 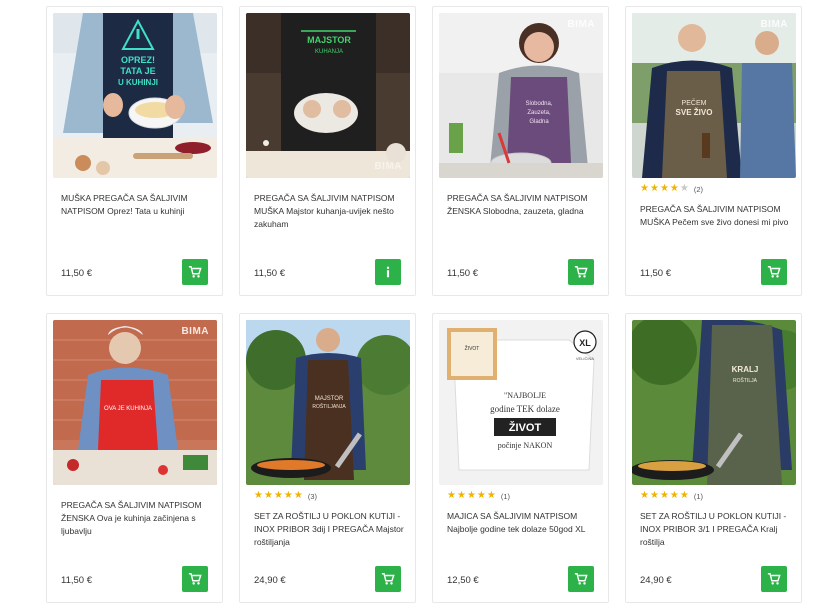 I want to click on product-image: PEČEM SVE ŽIVO BIMA, so click(x=714, y=95).